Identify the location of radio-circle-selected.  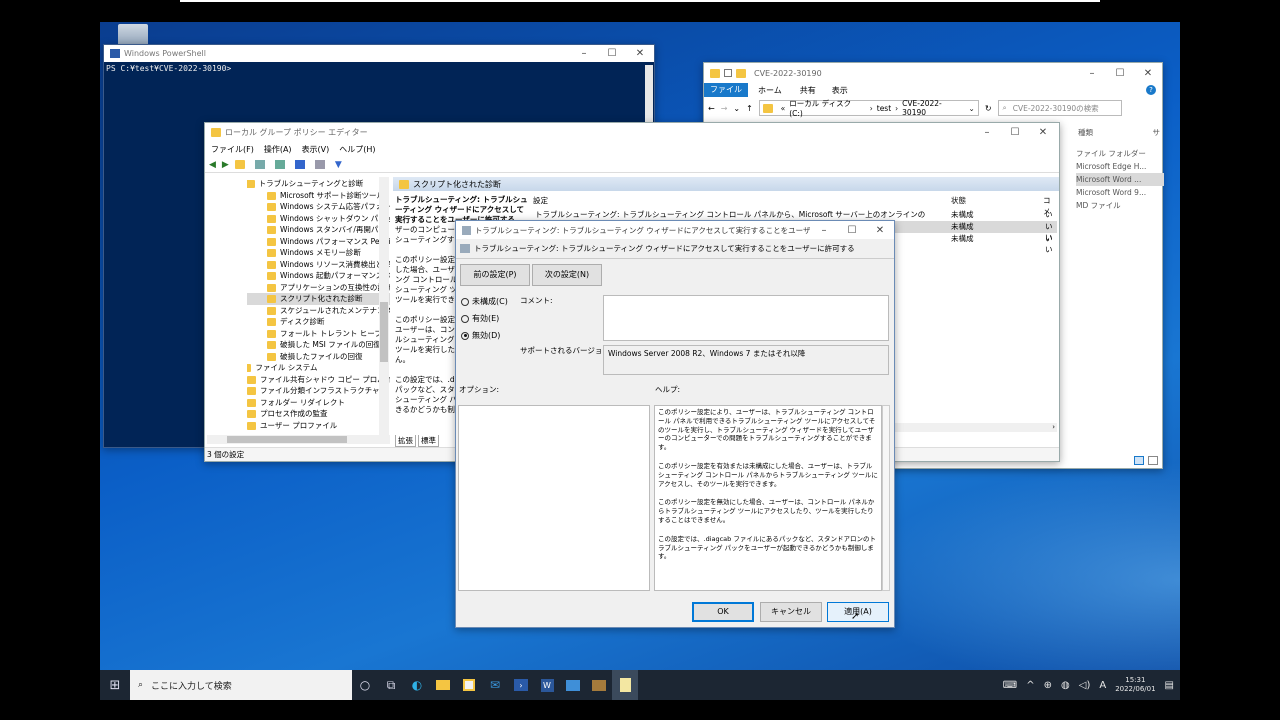
(465, 335).